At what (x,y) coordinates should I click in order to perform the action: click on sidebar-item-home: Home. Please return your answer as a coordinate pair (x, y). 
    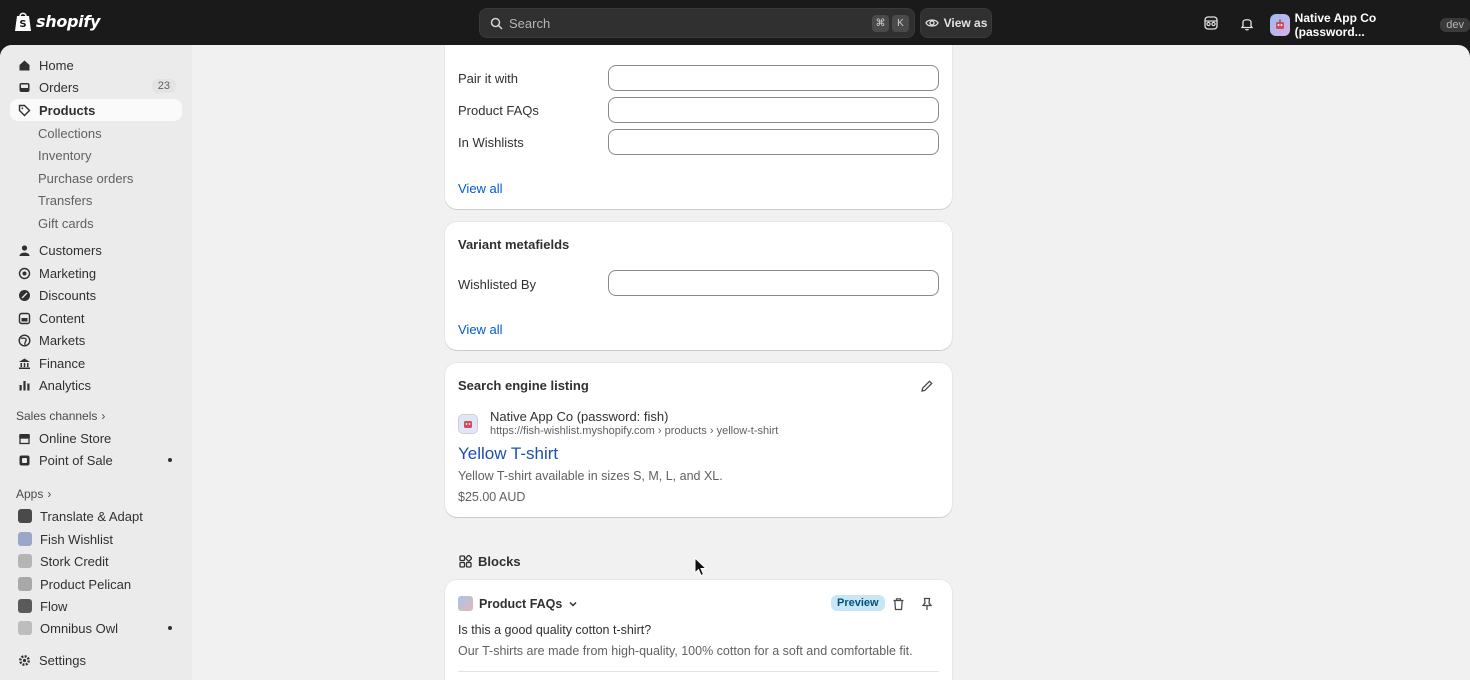
    Looking at the image, I should click on (96, 65).